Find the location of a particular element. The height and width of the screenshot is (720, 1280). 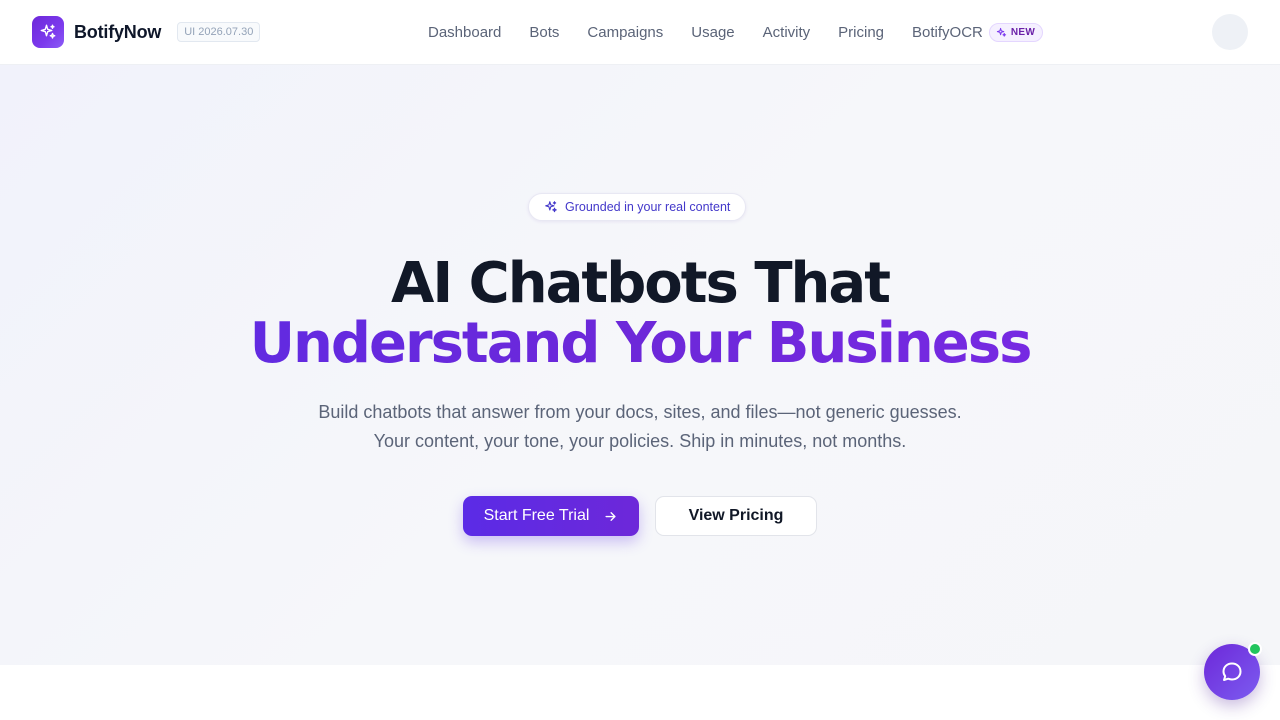

brand-logo is located at coordinates (48, 32).